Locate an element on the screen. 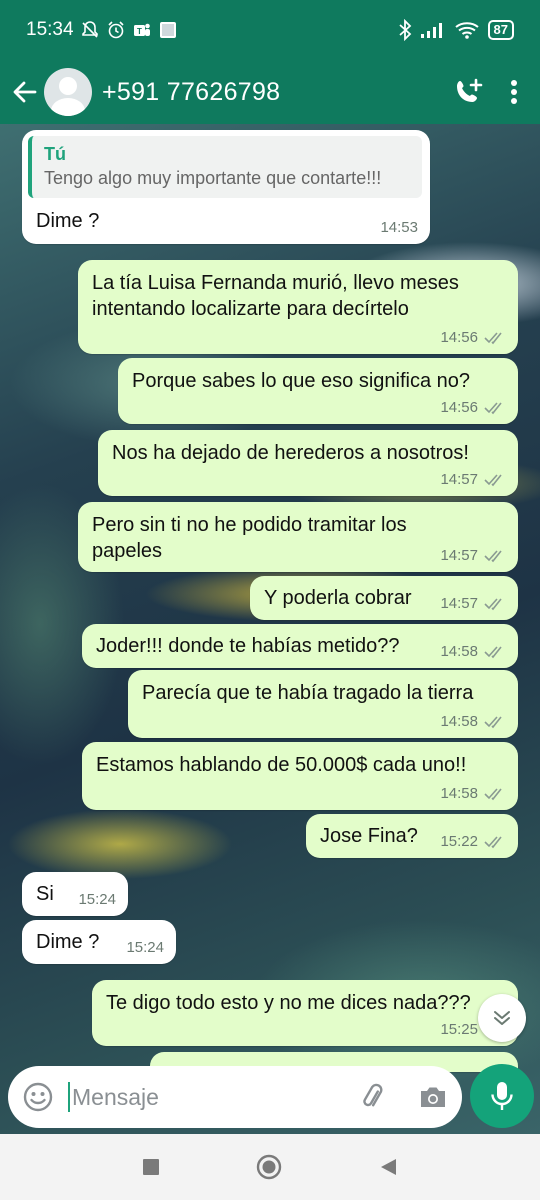  arrow-left-icon is located at coordinates (25, 92).